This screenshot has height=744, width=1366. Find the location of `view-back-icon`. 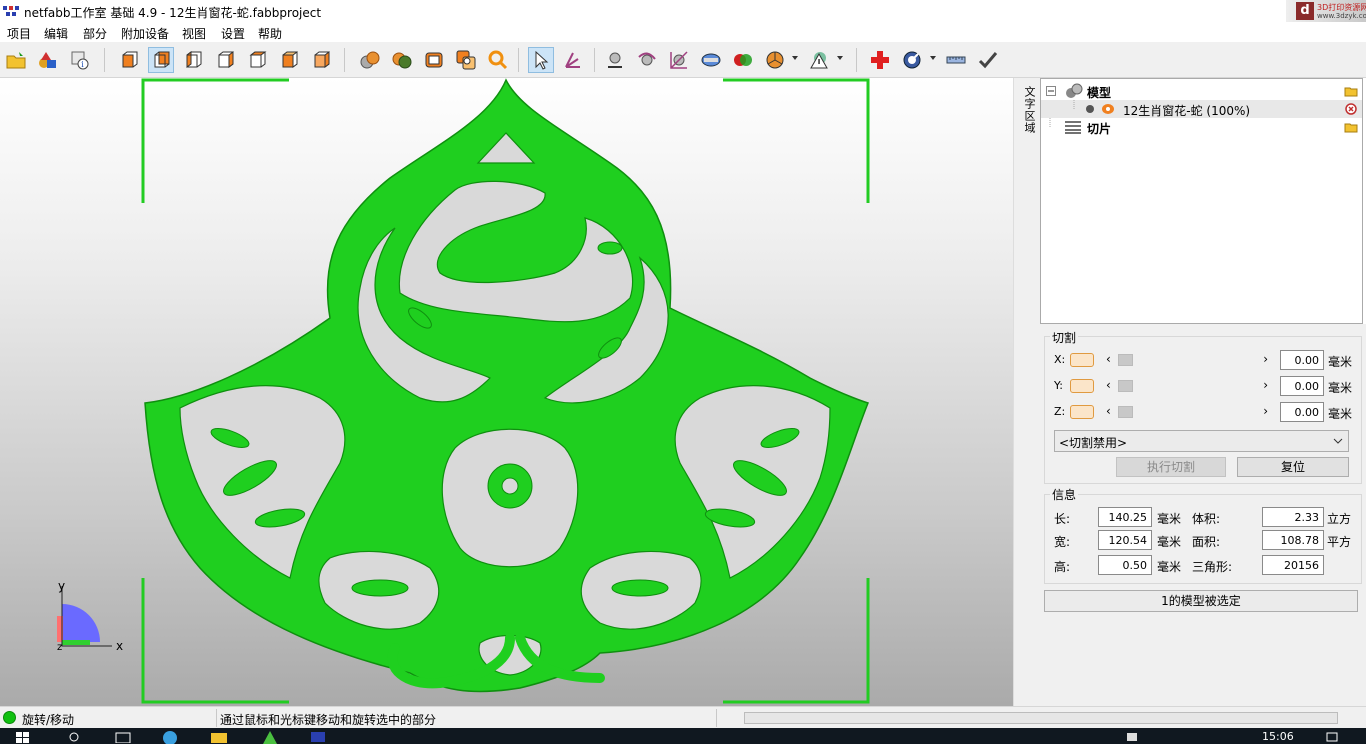

view-back-icon is located at coordinates (161, 60).